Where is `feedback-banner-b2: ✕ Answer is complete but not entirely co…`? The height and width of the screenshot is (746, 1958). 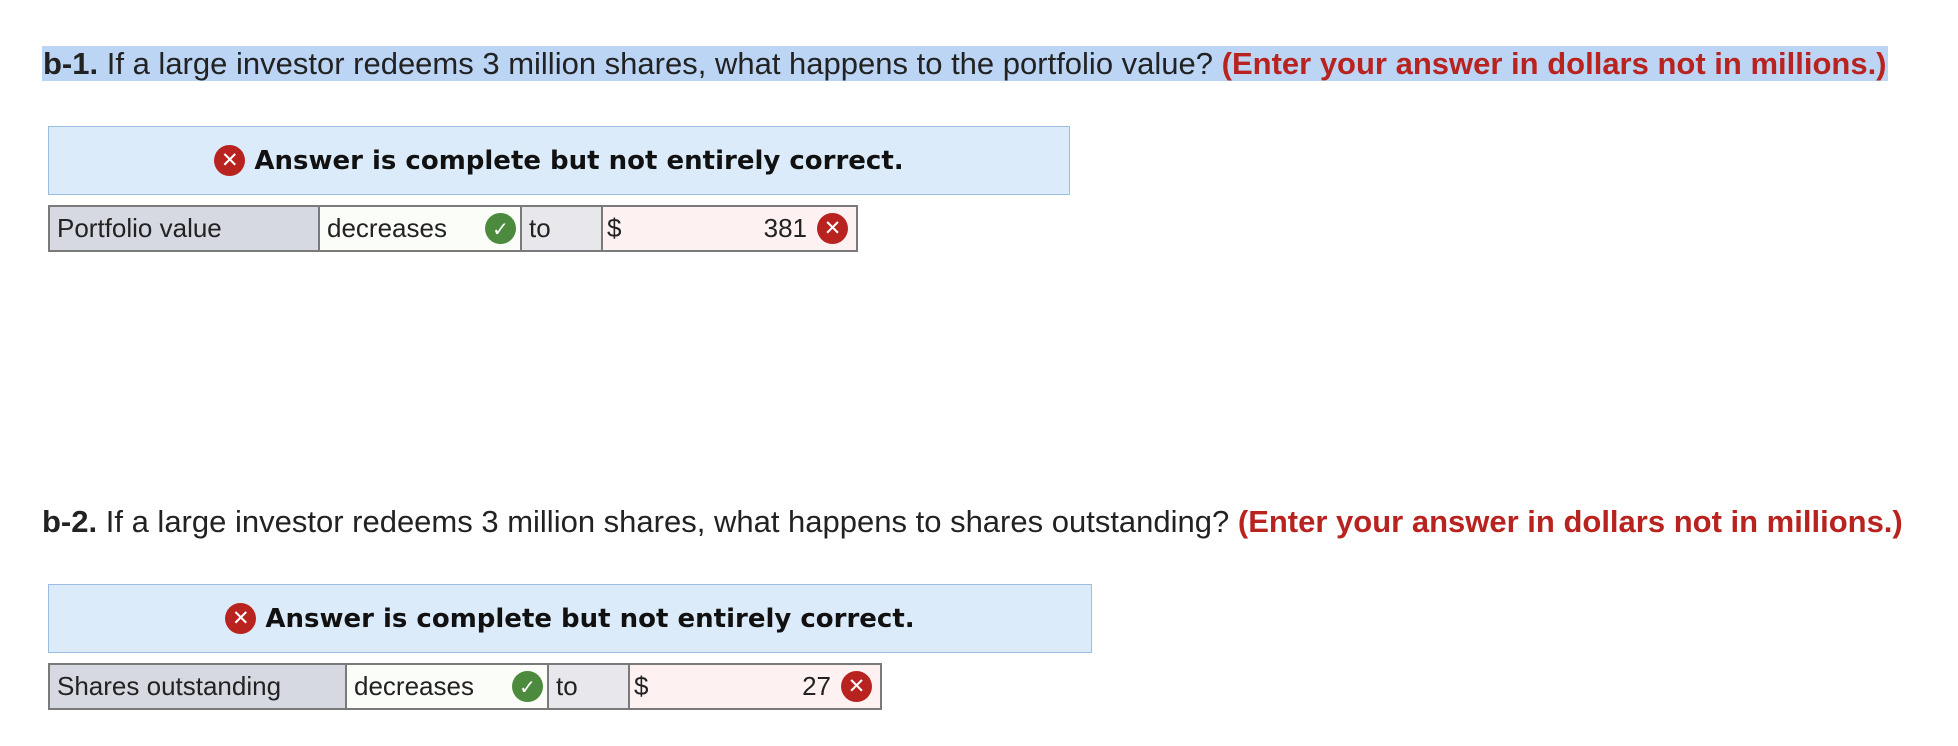 feedback-banner-b2: ✕ Answer is complete but not entirely co… is located at coordinates (570, 618).